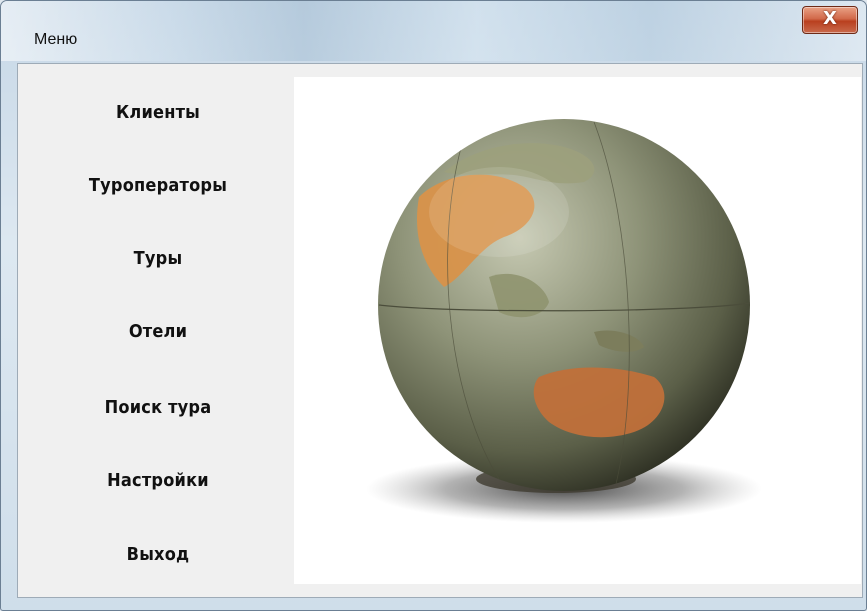  Describe the element at coordinates (158, 554) in the screenshot. I see `menu-item-exit: Выход` at that location.